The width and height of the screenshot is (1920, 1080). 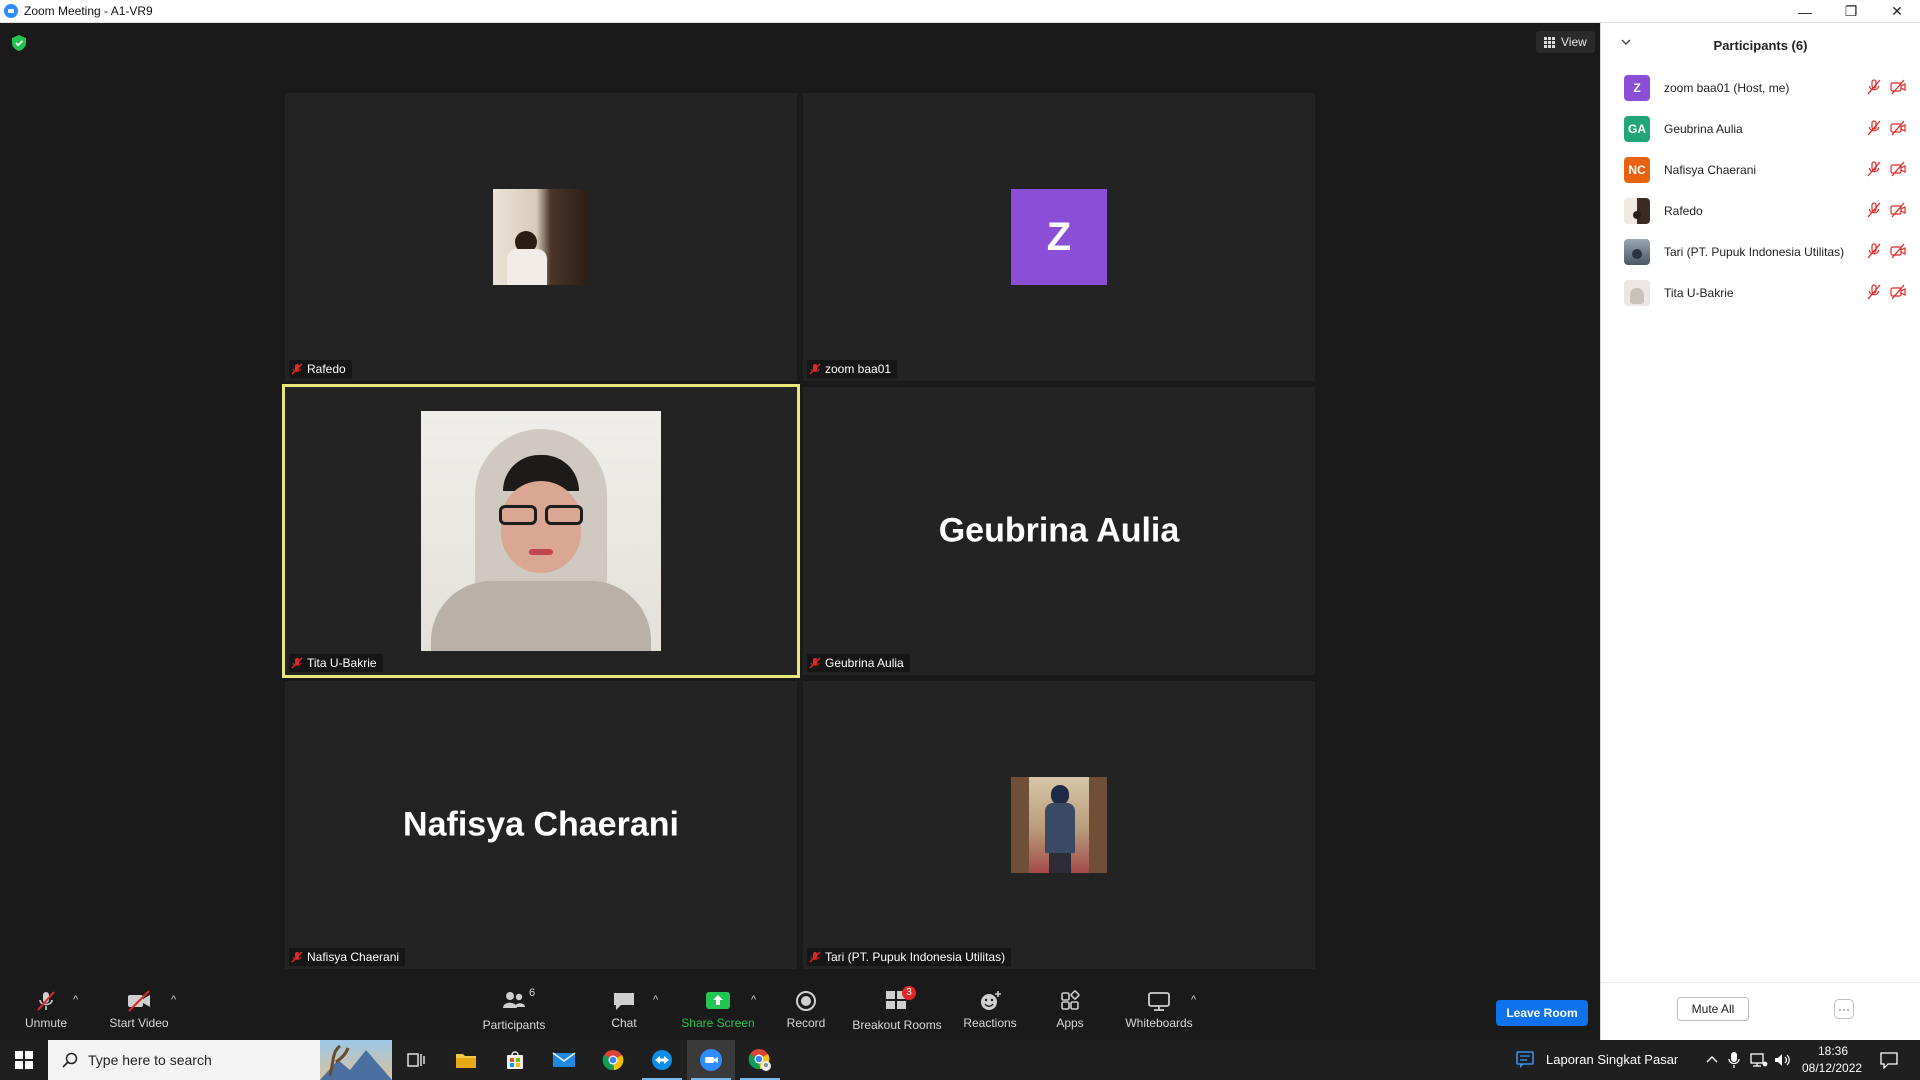 What do you see at coordinates (613, 1060) in the screenshot?
I see `chrome-icon` at bounding box center [613, 1060].